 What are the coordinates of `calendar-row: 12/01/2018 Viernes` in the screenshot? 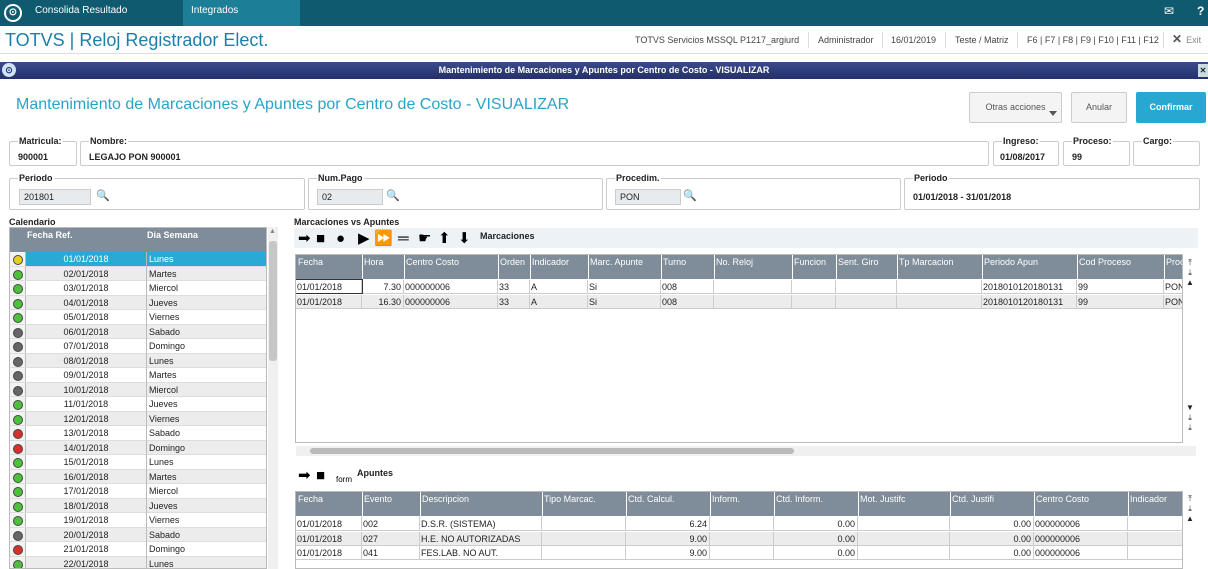 It's located at (138, 418).